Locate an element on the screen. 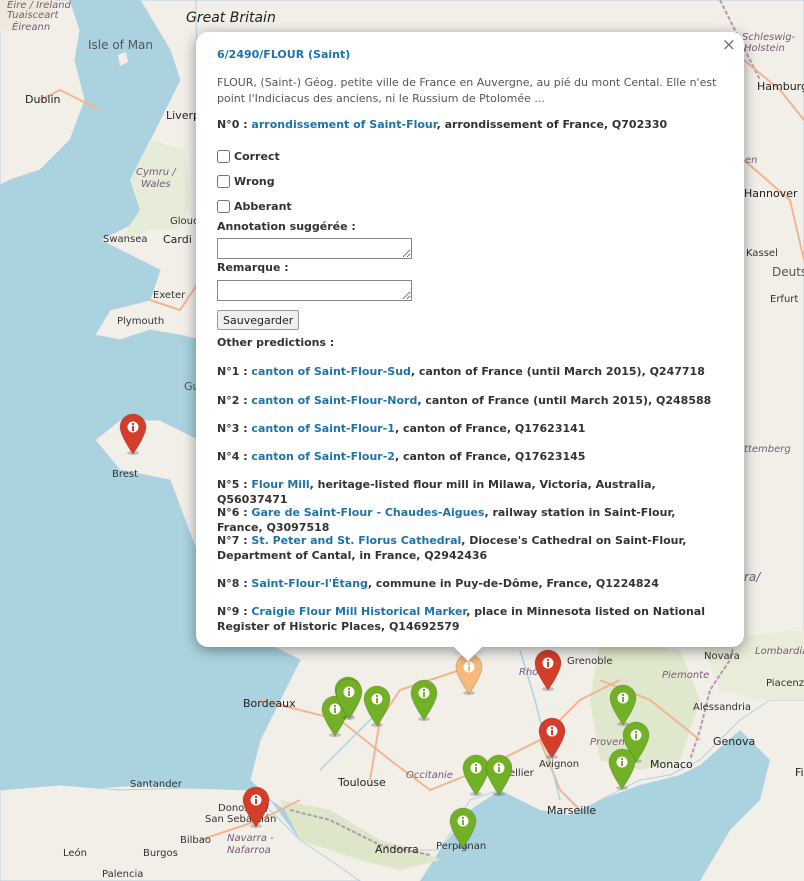  label-eireann: Éireann is located at coordinates (31, 27).